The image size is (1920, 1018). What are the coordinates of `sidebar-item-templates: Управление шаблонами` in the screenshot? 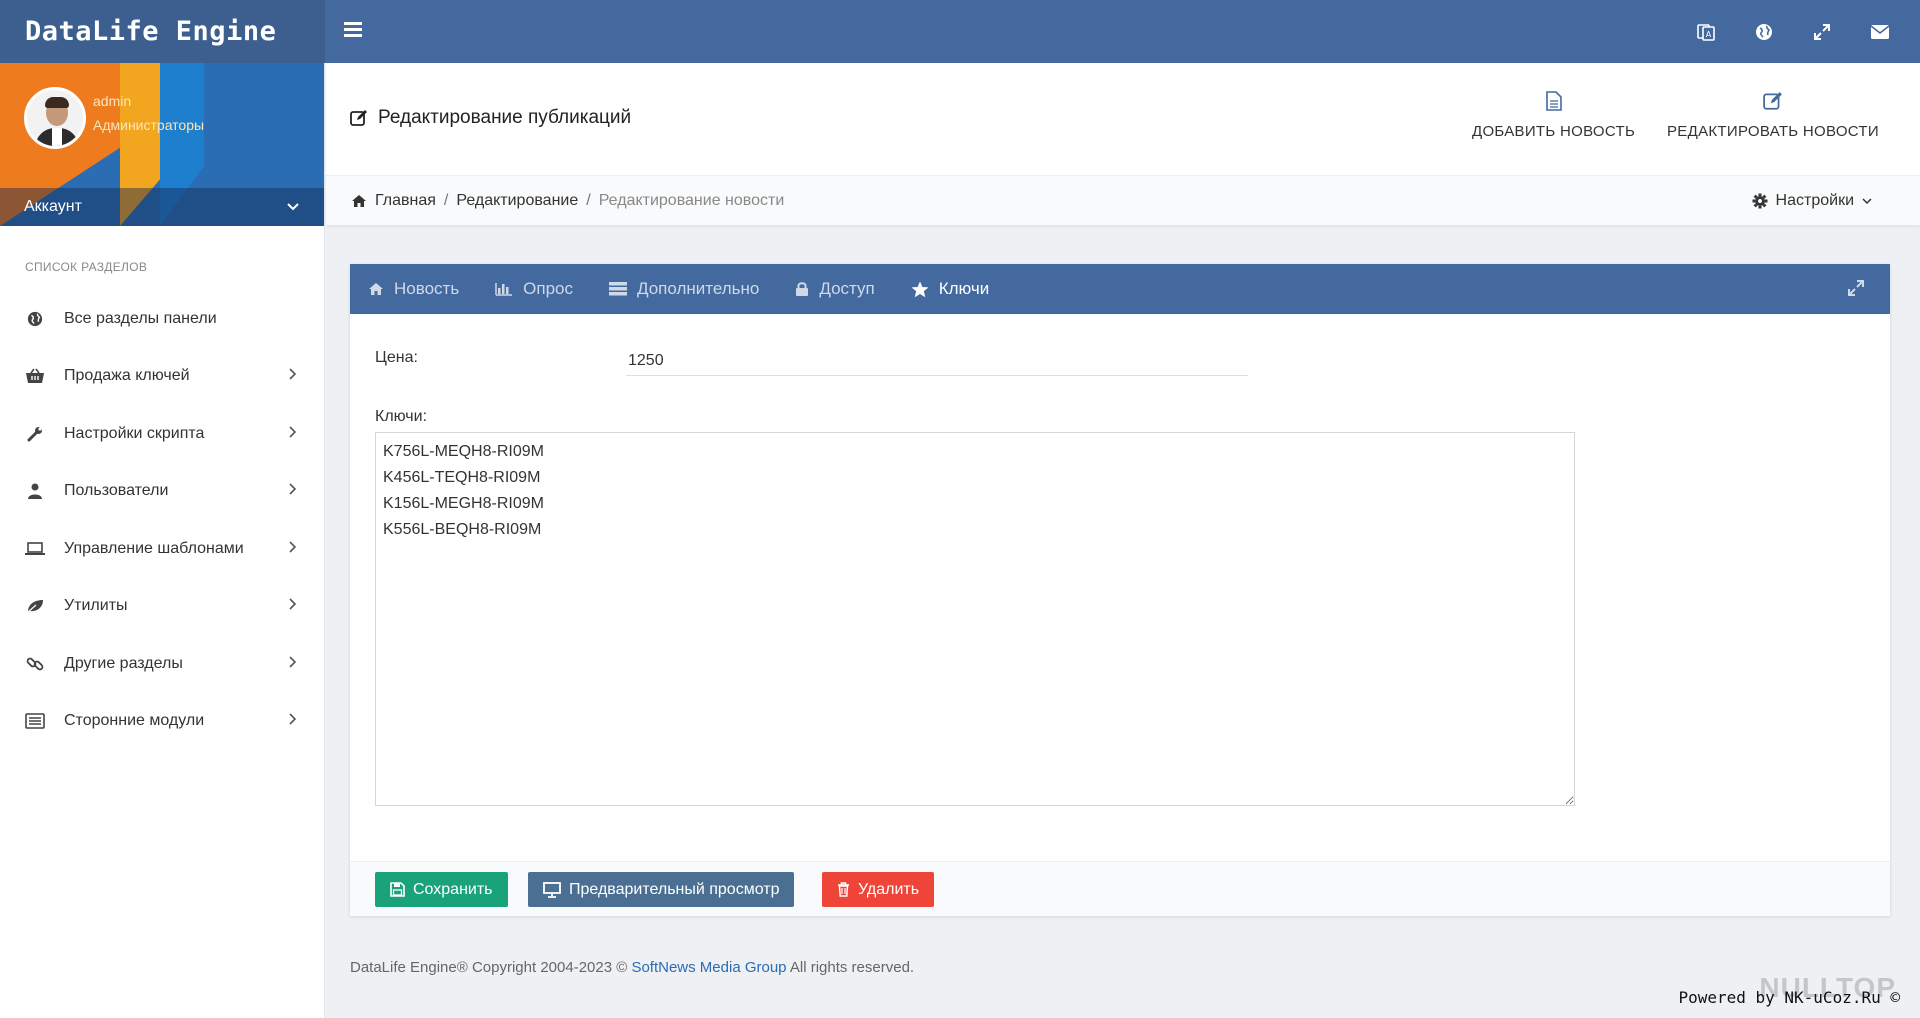 It's located at (162, 549).